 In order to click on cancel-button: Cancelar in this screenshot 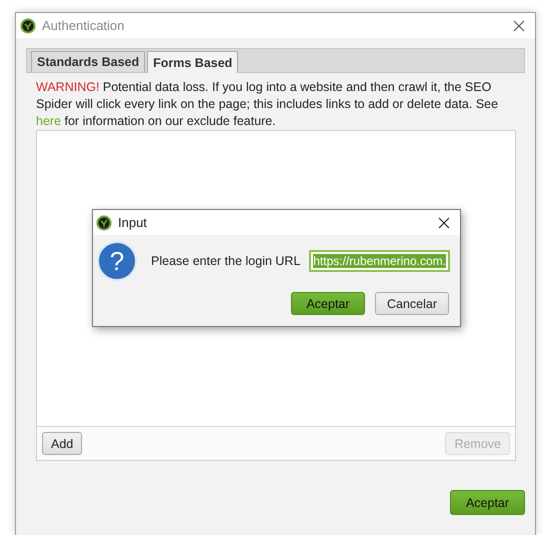, I will do `click(412, 303)`.